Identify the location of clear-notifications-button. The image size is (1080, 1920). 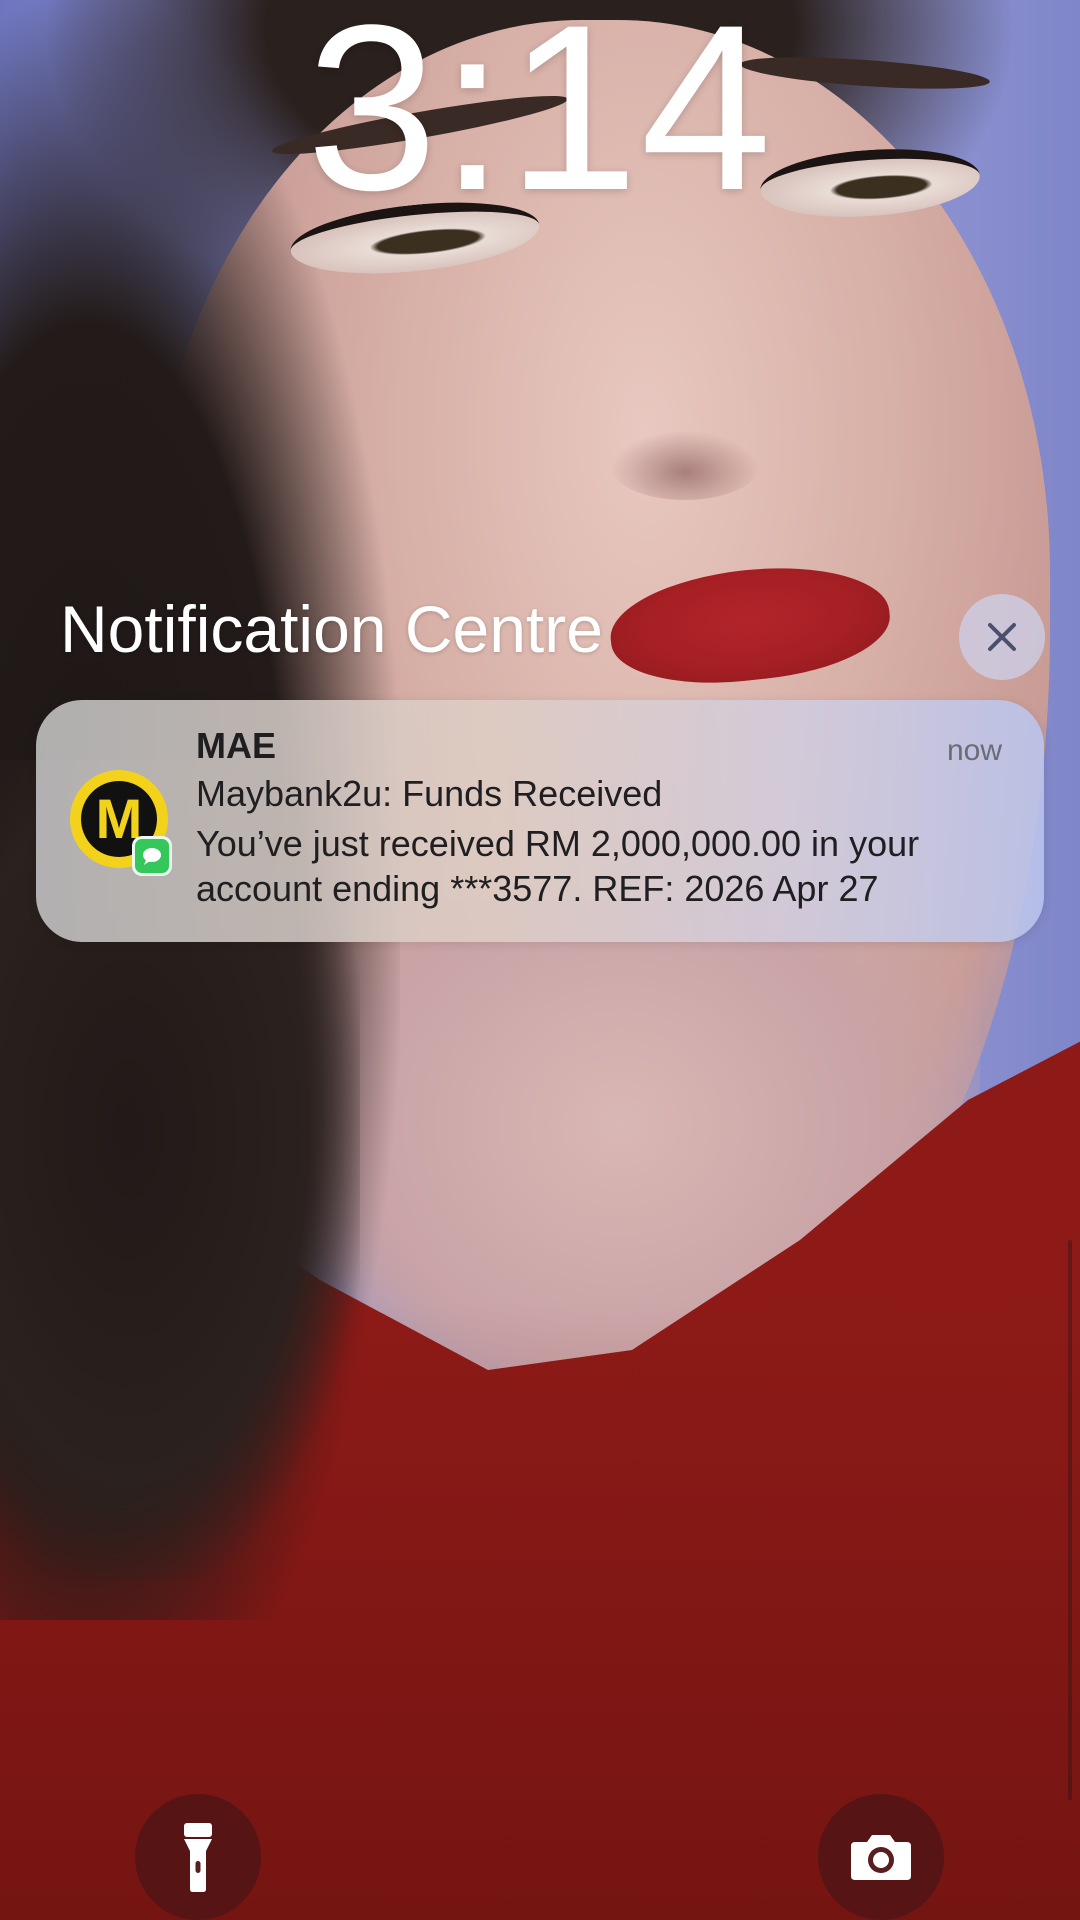
(1002, 637).